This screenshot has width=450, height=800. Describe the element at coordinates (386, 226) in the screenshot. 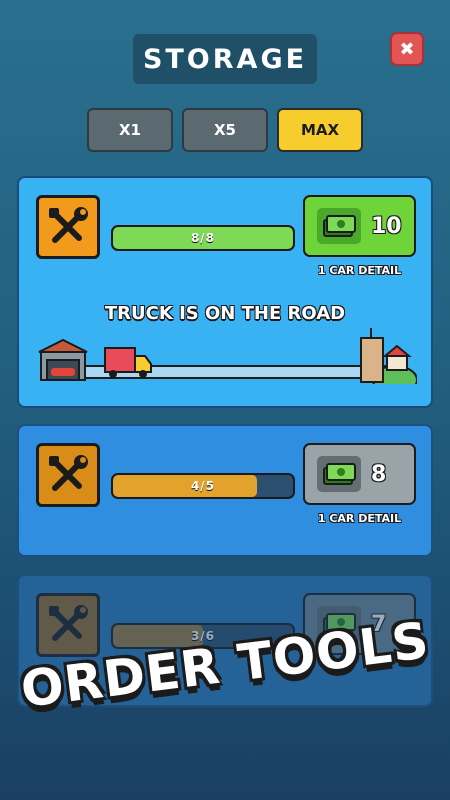

I see `price-value: 10` at that location.